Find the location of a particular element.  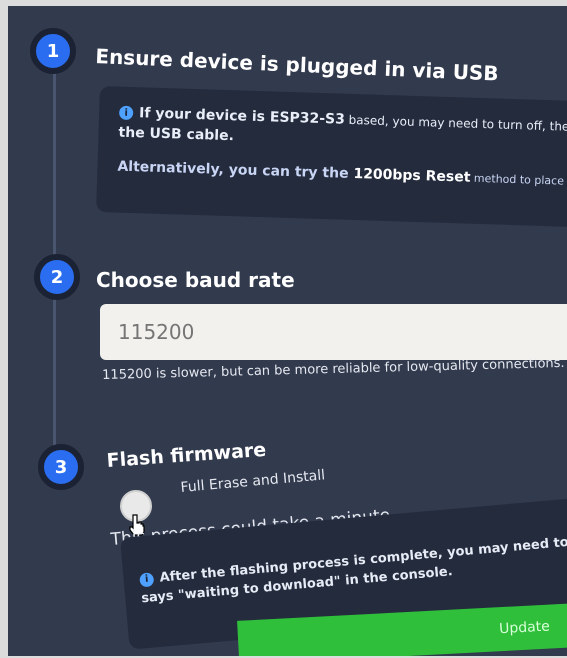

step-3-badge: 3 is located at coordinates (61, 467).